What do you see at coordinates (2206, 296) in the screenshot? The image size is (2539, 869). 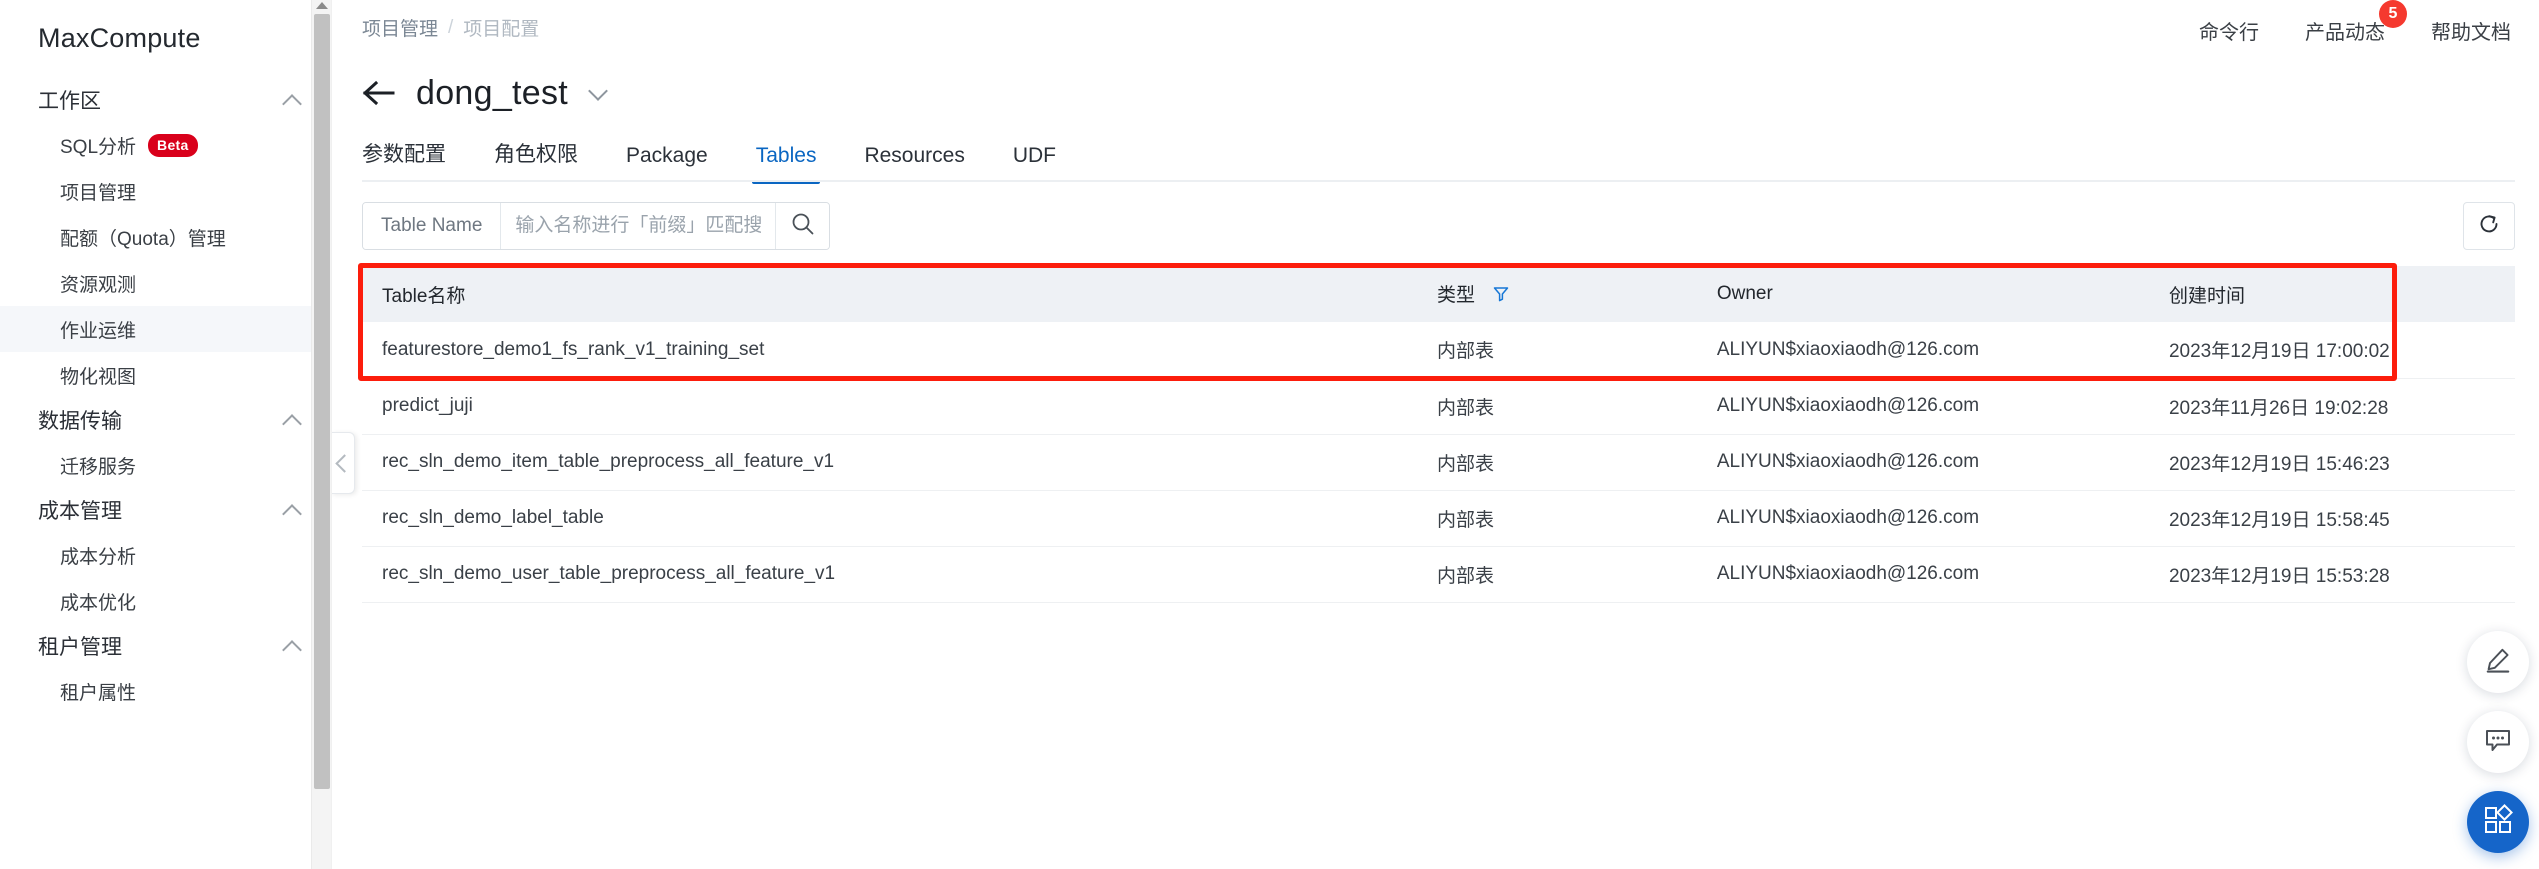 I see `column-label: 创建时间` at bounding box center [2206, 296].